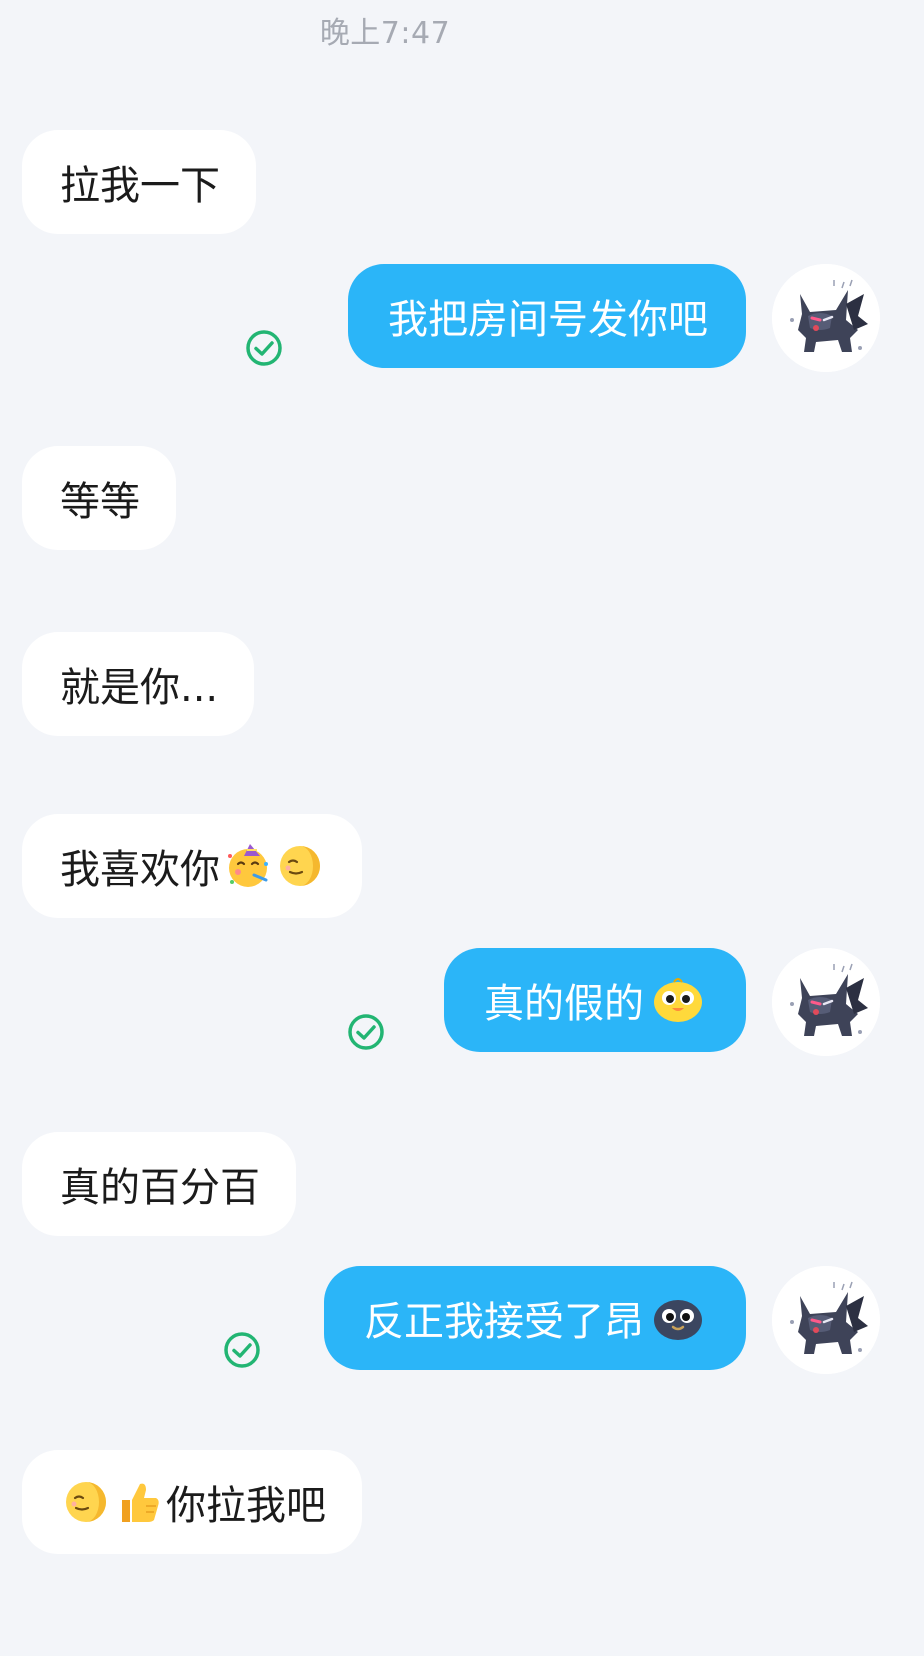 This screenshot has height=1656, width=924. I want to click on incoming-message-bubble: 你拉我吧, so click(192, 1502).